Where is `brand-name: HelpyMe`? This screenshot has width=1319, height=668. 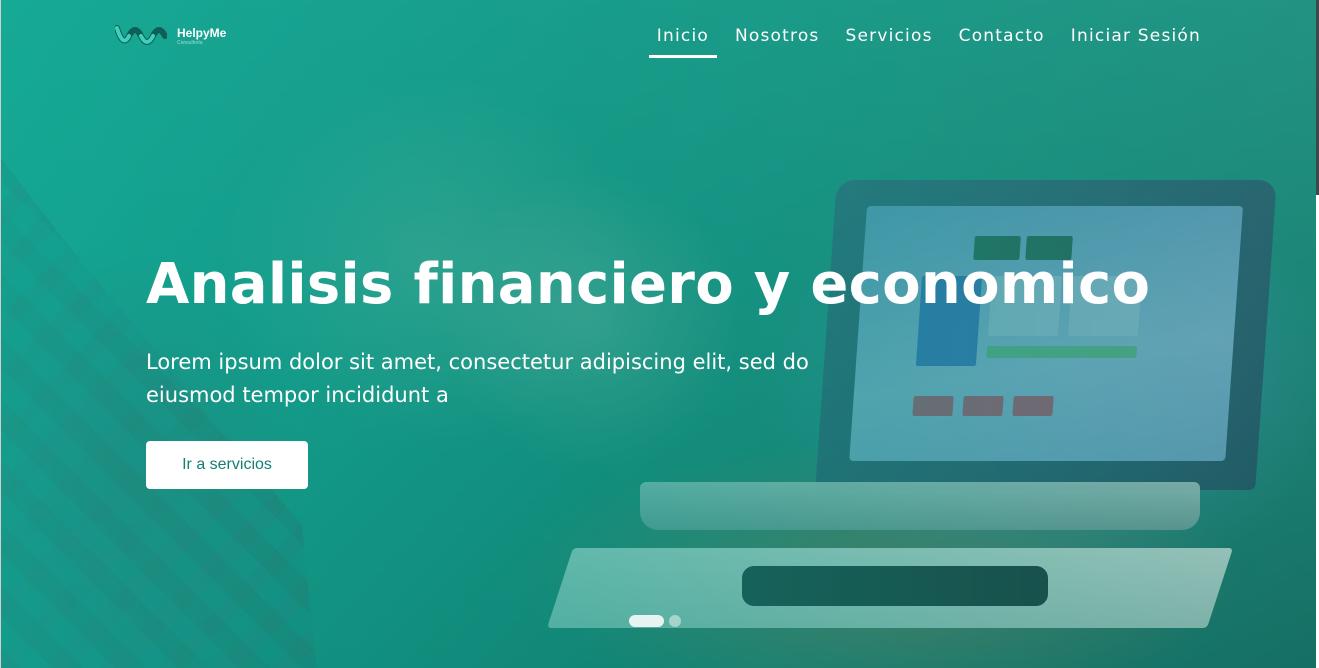 brand-name: HelpyMe is located at coordinates (202, 32).